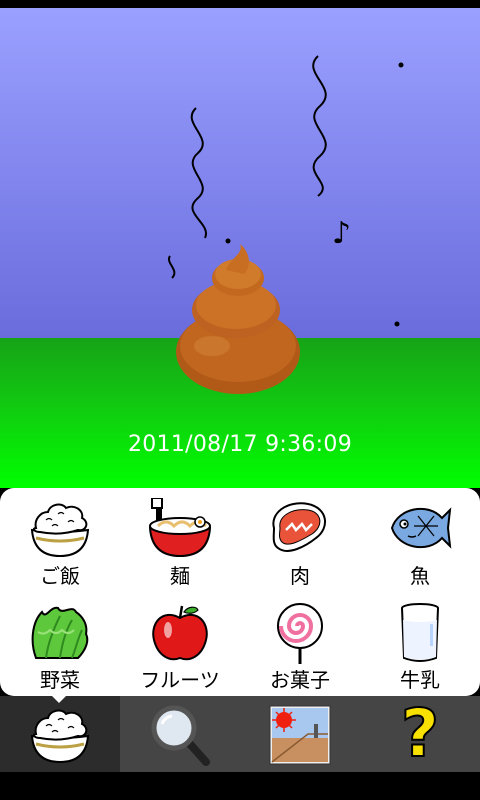  Describe the element at coordinates (319, 126) in the screenshot. I see `stink-line-right` at that location.